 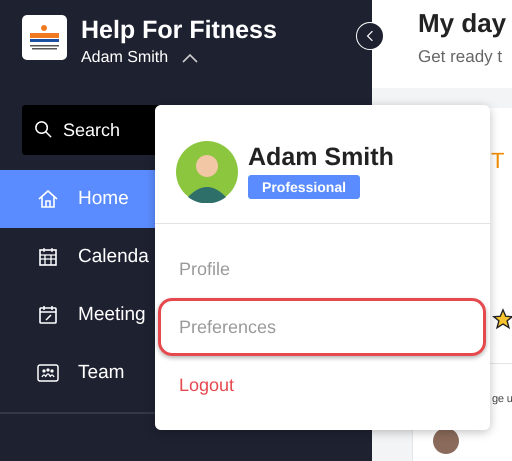 I want to click on page-subtitle: Get ready t, so click(x=461, y=57).